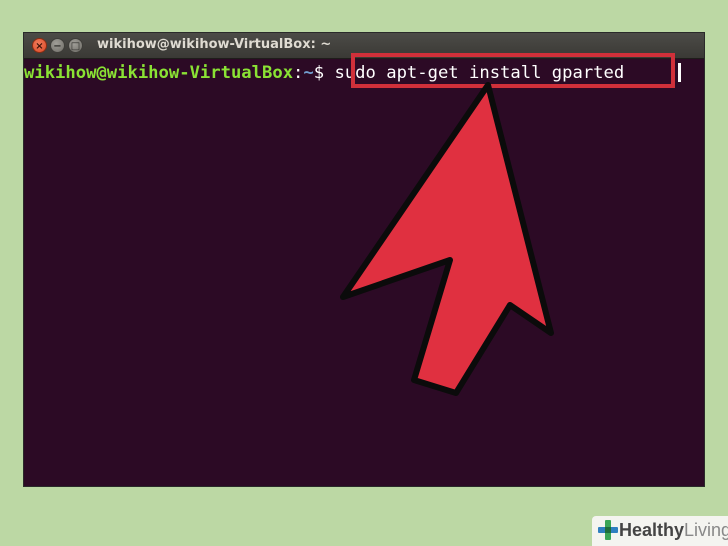 The width and height of the screenshot is (728, 546). I want to click on watermark: HealthyLiving, so click(660, 531).